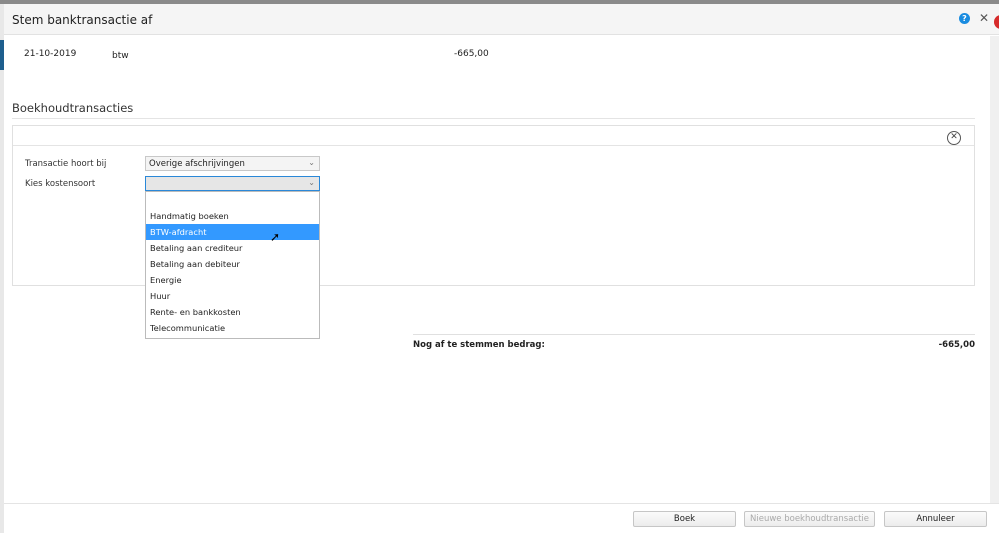 The width and height of the screenshot is (999, 533). I want to click on dialog-header: Stem banktransactie af ? ✕, so click(501, 19).